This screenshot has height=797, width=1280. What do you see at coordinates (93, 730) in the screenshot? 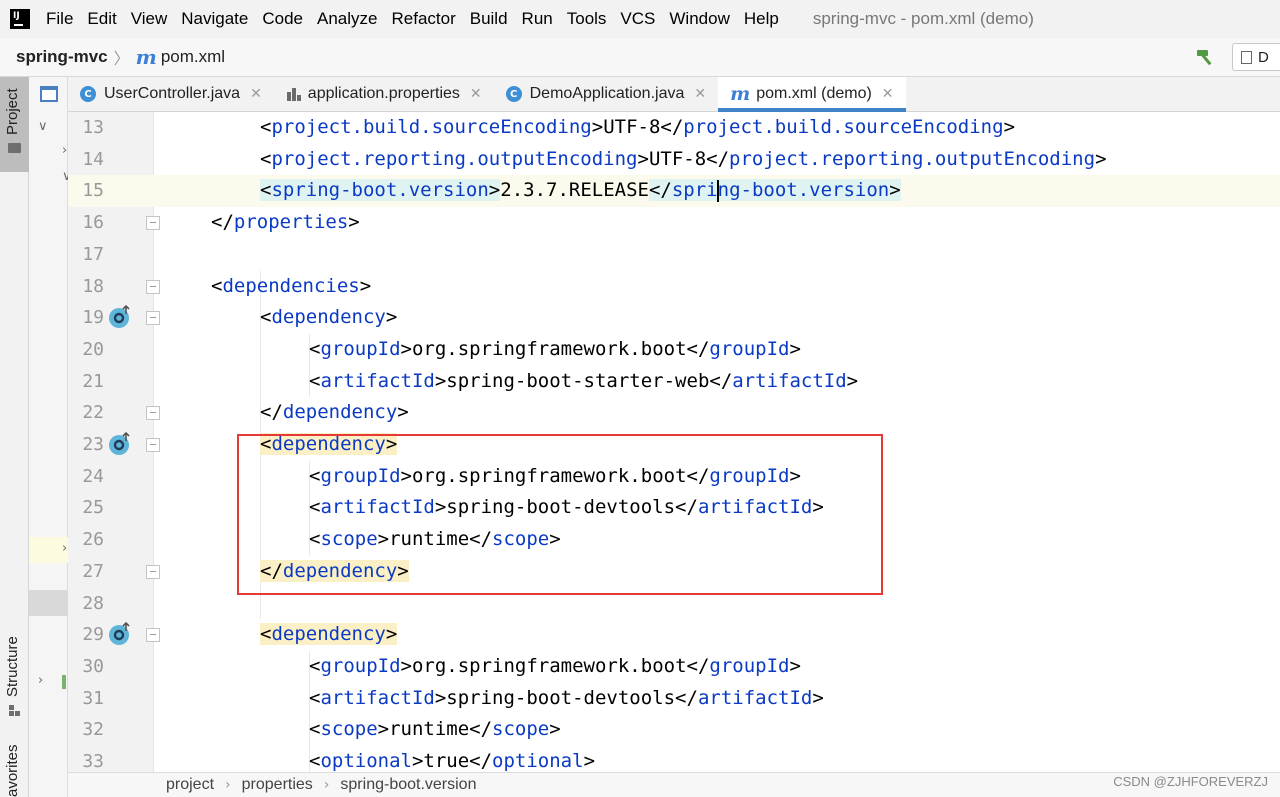
I see `line-number: 32` at bounding box center [93, 730].